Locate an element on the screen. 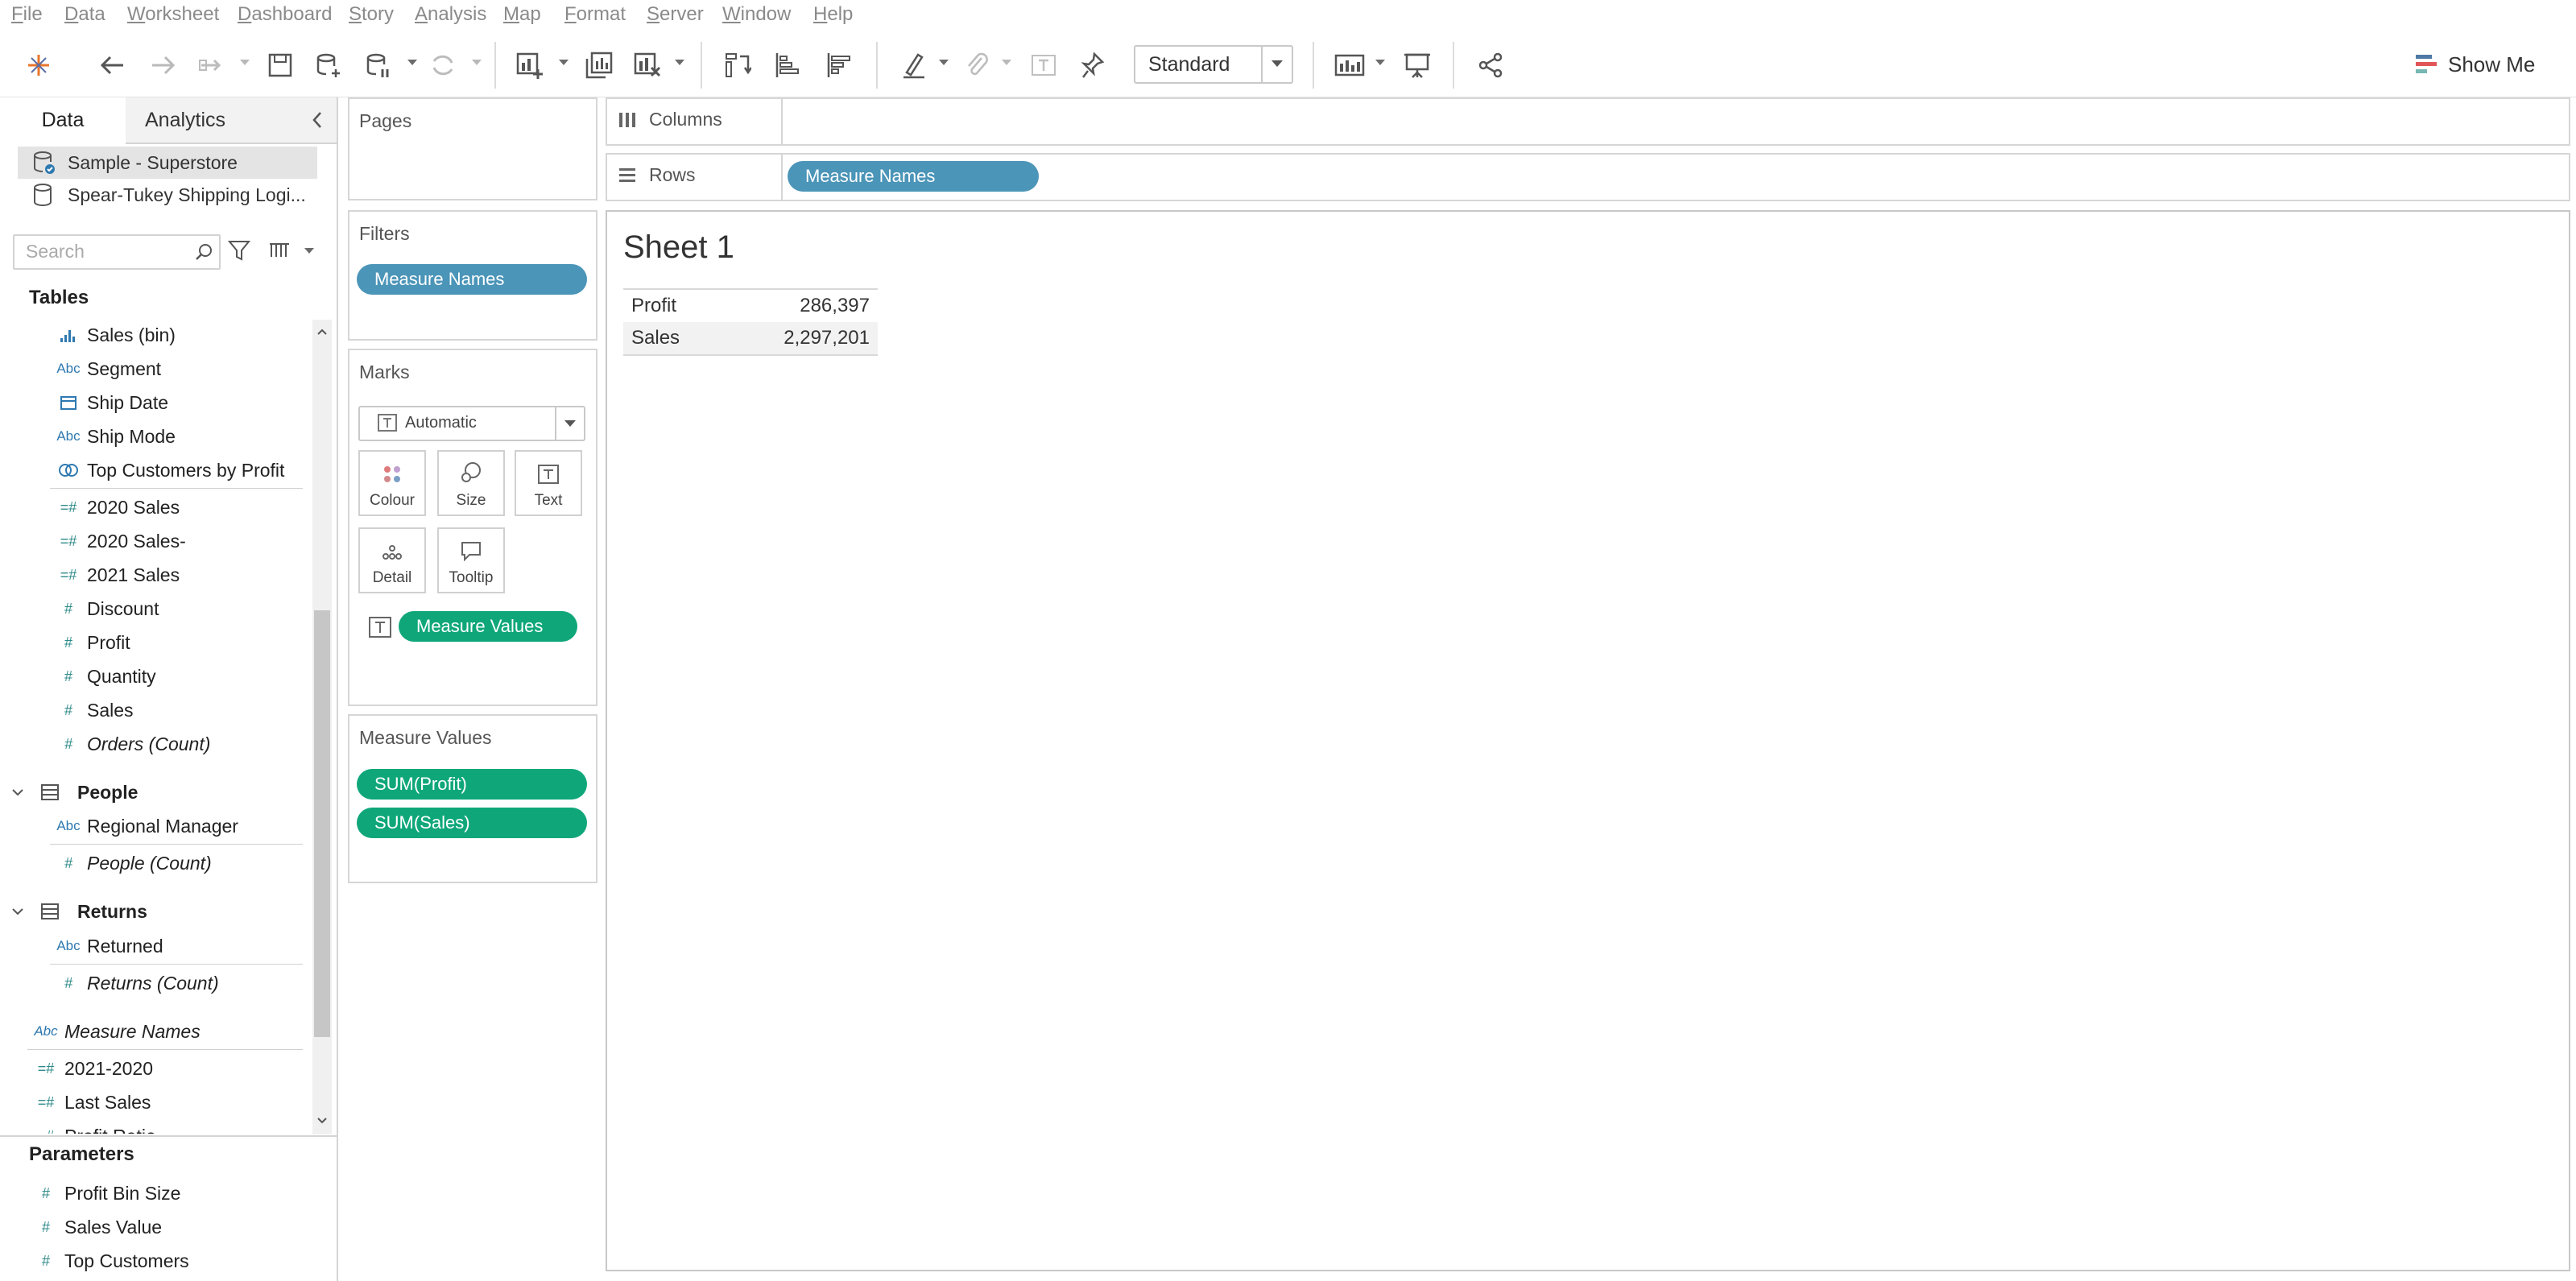  sort-ascending-icon is located at coordinates (787, 65).